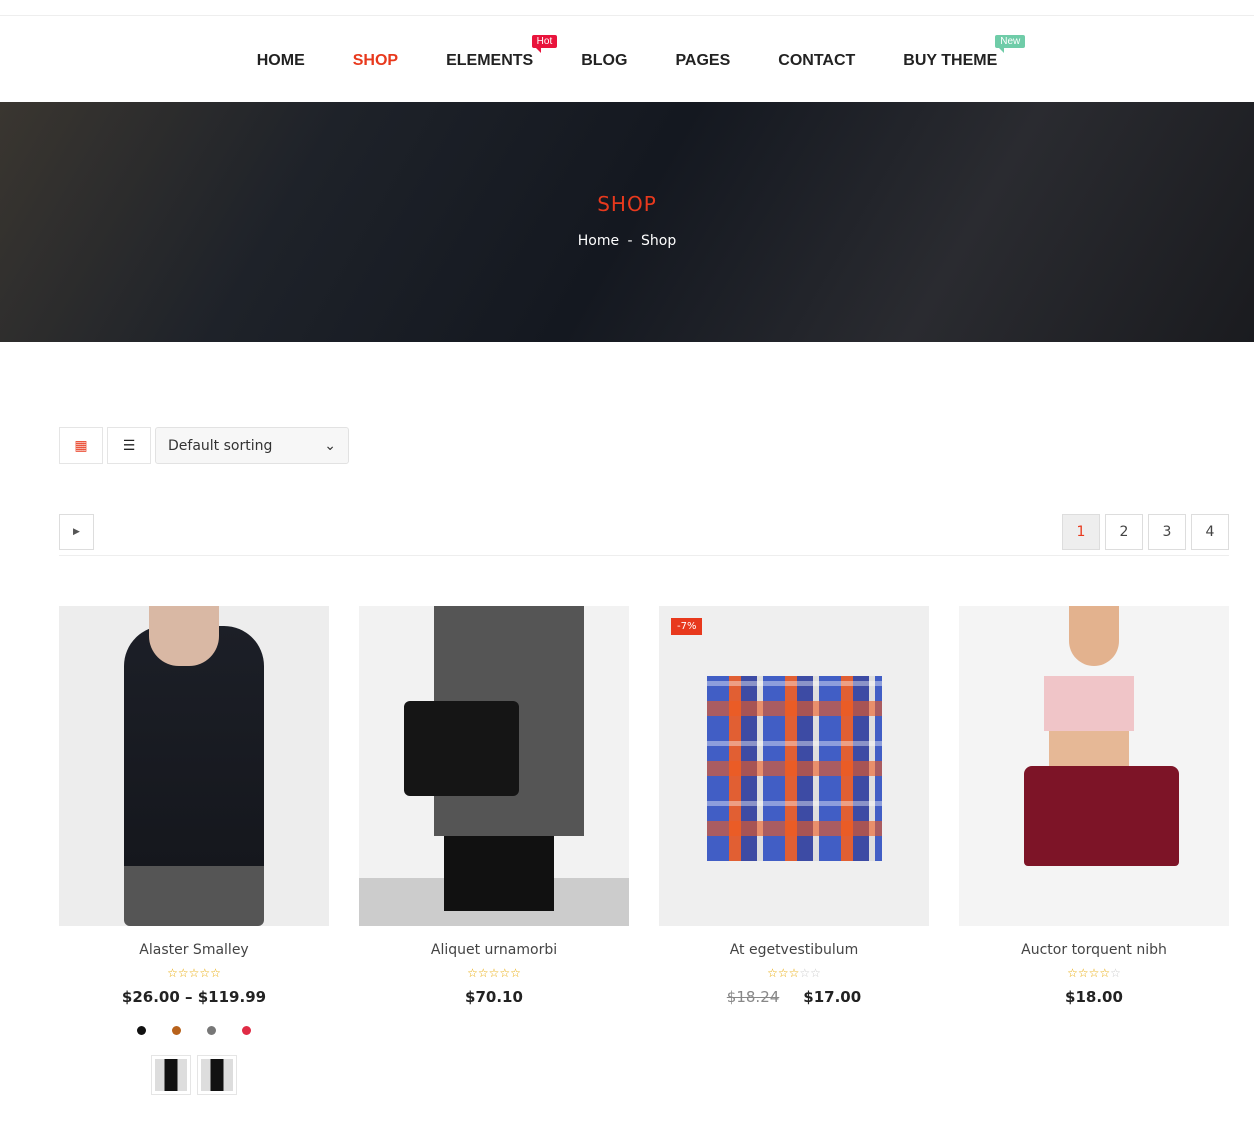  Describe the element at coordinates (753, 997) in the screenshot. I see `old-price: $18.24` at that location.